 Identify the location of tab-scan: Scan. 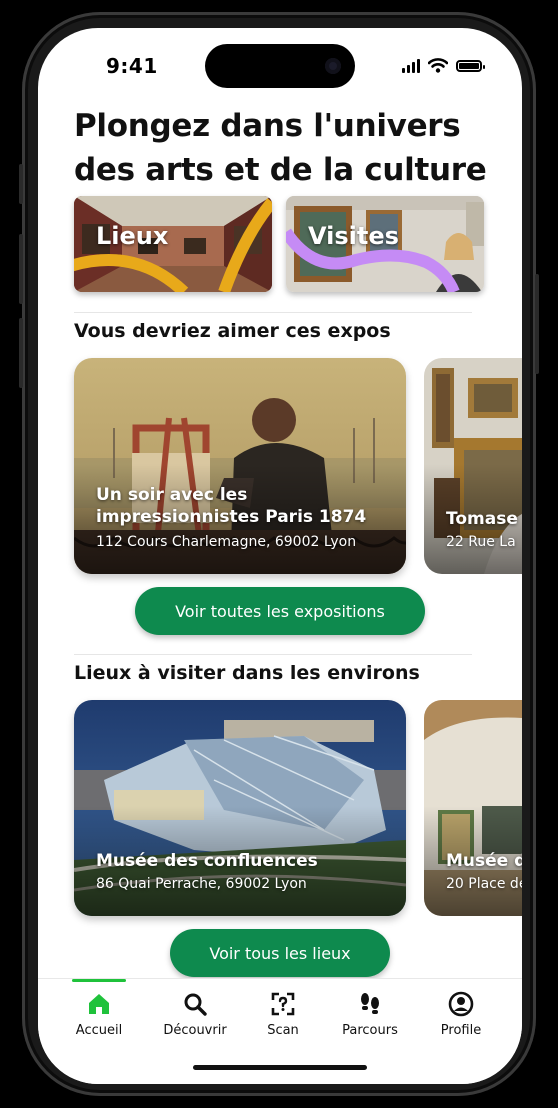
(283, 1014).